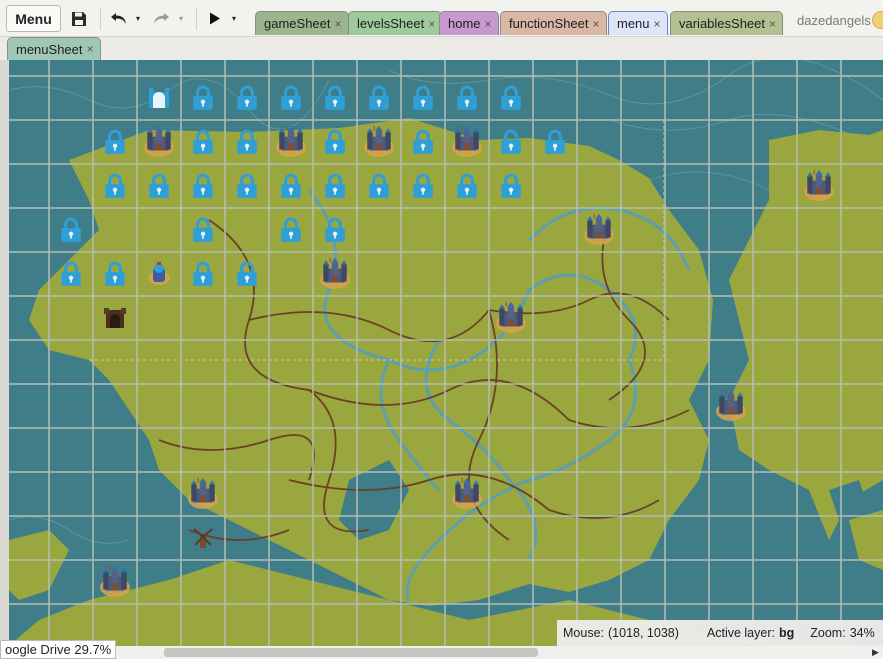 This screenshot has height=659, width=883. Describe the element at coordinates (583, 633) in the screenshot. I see `mouse-label: Mouse:` at that location.